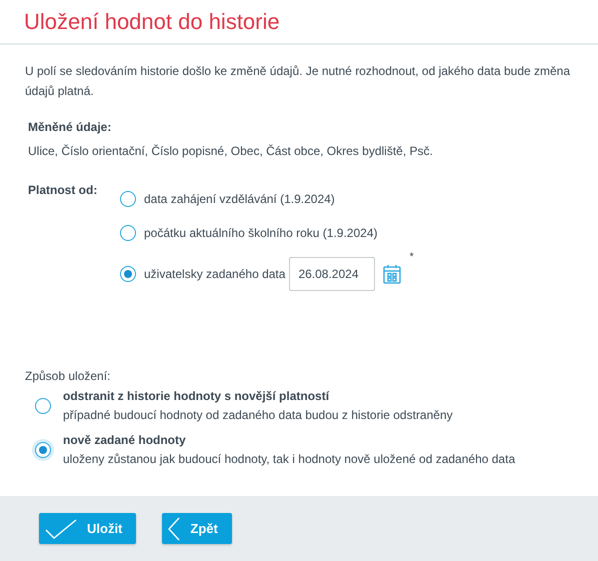 This screenshot has height=561, width=598. What do you see at coordinates (392, 274) in the screenshot?
I see `calendar-icon` at bounding box center [392, 274].